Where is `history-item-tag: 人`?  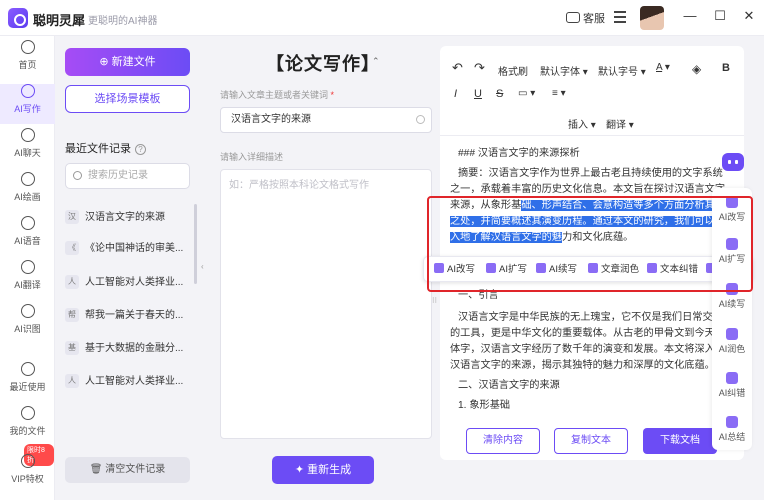 history-item-tag: 人 is located at coordinates (72, 381).